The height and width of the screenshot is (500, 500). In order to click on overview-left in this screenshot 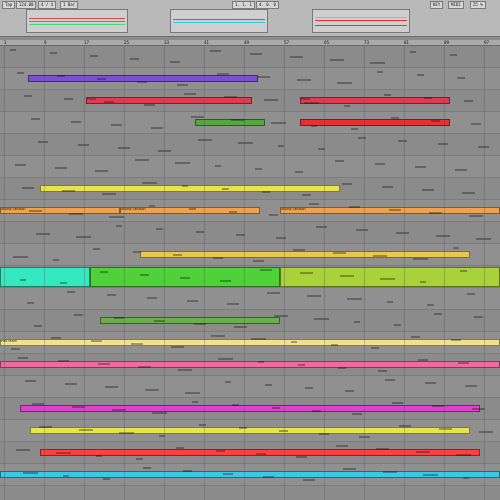, I will do `click(77, 21)`.